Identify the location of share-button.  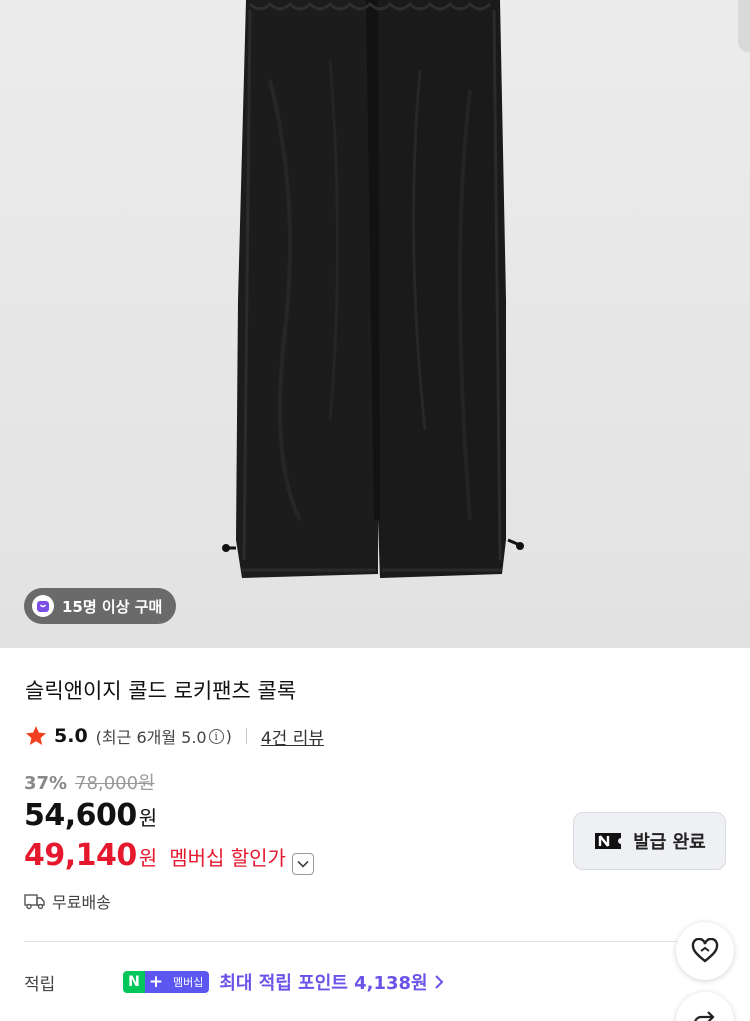
(705, 1006).